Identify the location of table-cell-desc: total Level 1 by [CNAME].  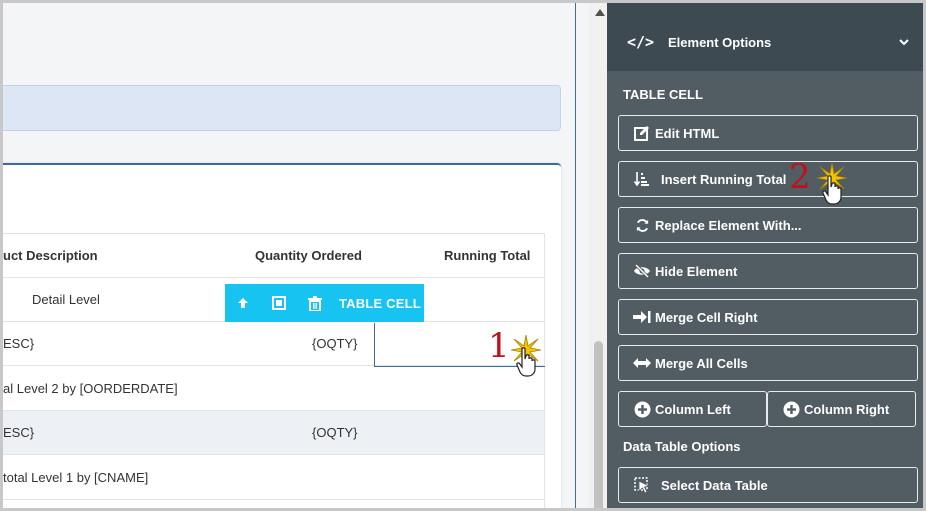
(75, 477).